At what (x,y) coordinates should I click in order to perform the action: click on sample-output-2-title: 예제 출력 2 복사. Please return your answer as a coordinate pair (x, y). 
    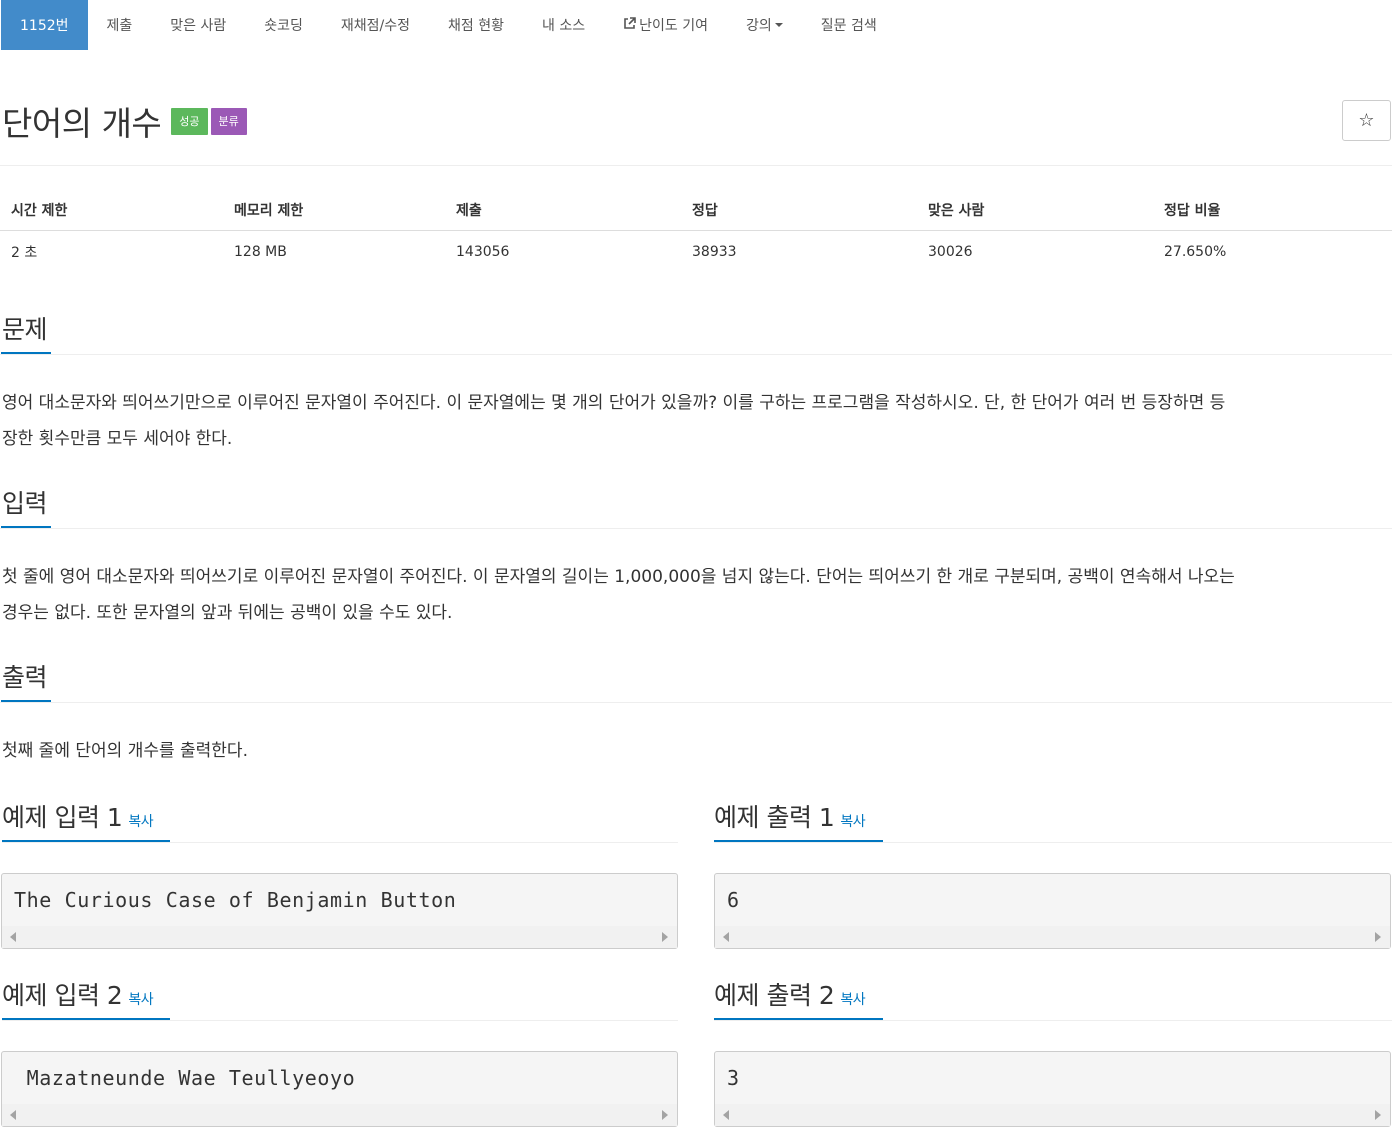
    Looking at the image, I should click on (1053, 994).